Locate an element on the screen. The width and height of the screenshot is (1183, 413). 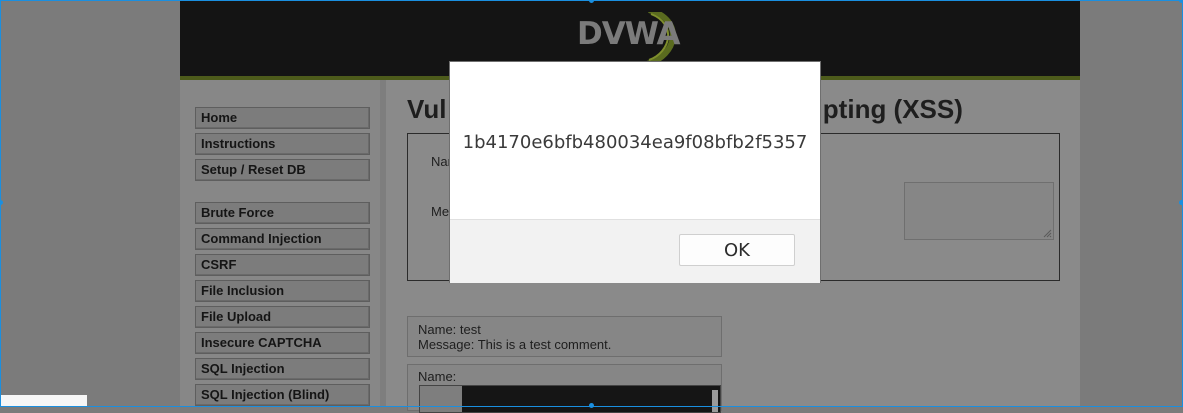
comment-name: Name: test is located at coordinates (449, 329).